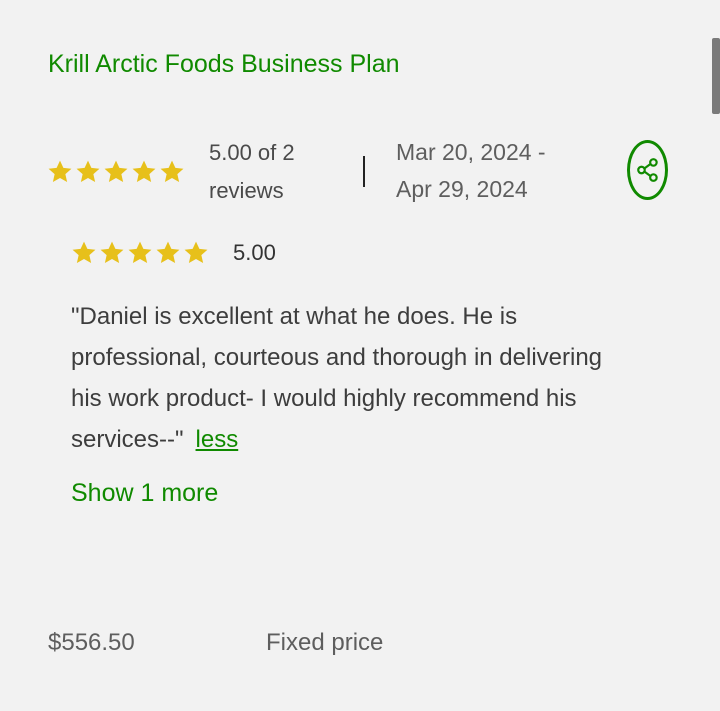  I want to click on share-icon, so click(647, 170).